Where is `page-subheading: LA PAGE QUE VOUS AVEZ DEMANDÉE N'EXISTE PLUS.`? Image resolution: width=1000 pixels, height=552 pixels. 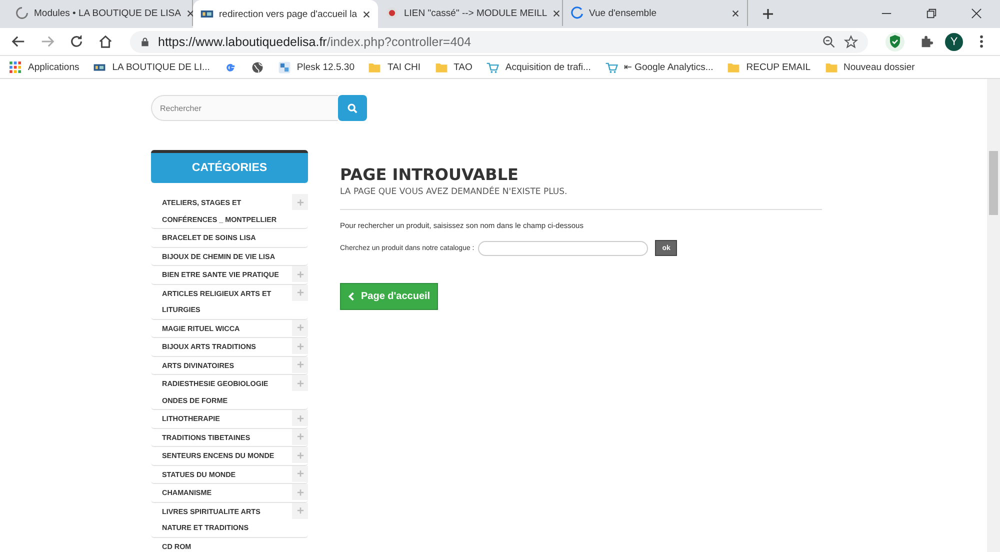
page-subheading: LA PAGE QUE VOUS AVEZ DEMANDÉE N'EXISTE PLUS. is located at coordinates (454, 192).